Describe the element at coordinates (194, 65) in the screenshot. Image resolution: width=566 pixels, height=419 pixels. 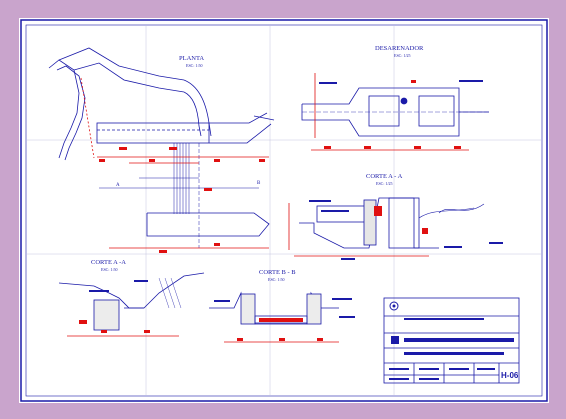
I see `planta-scale: ESC: 1:50` at that location.